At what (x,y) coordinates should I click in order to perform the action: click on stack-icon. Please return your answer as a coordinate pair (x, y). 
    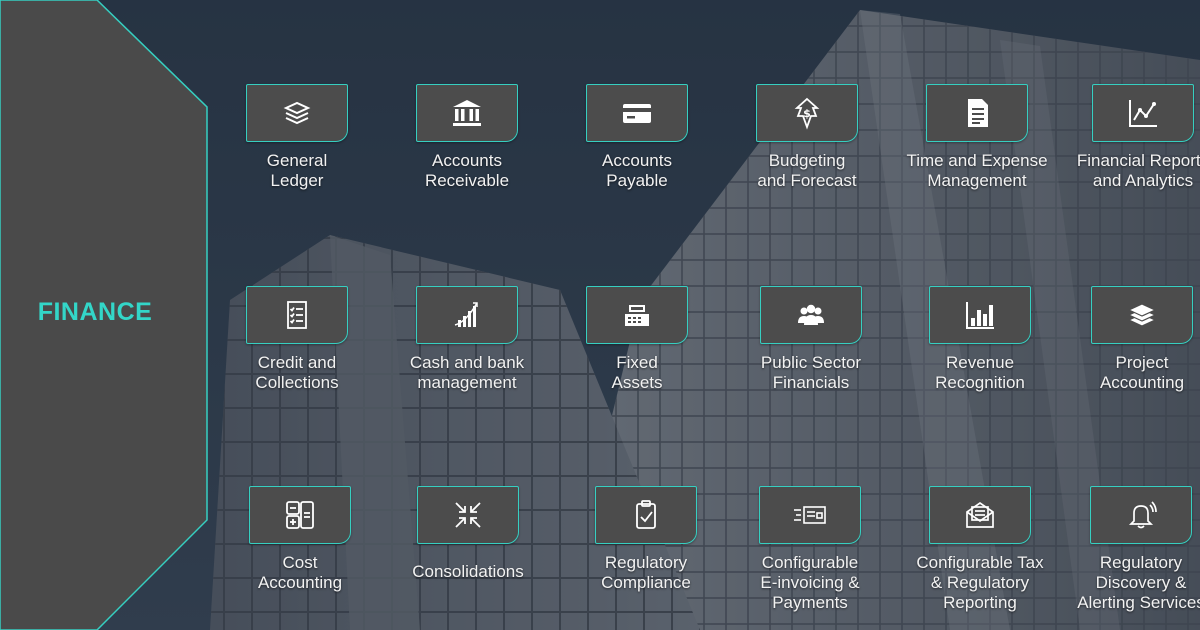
    Looking at the image, I should click on (297, 113).